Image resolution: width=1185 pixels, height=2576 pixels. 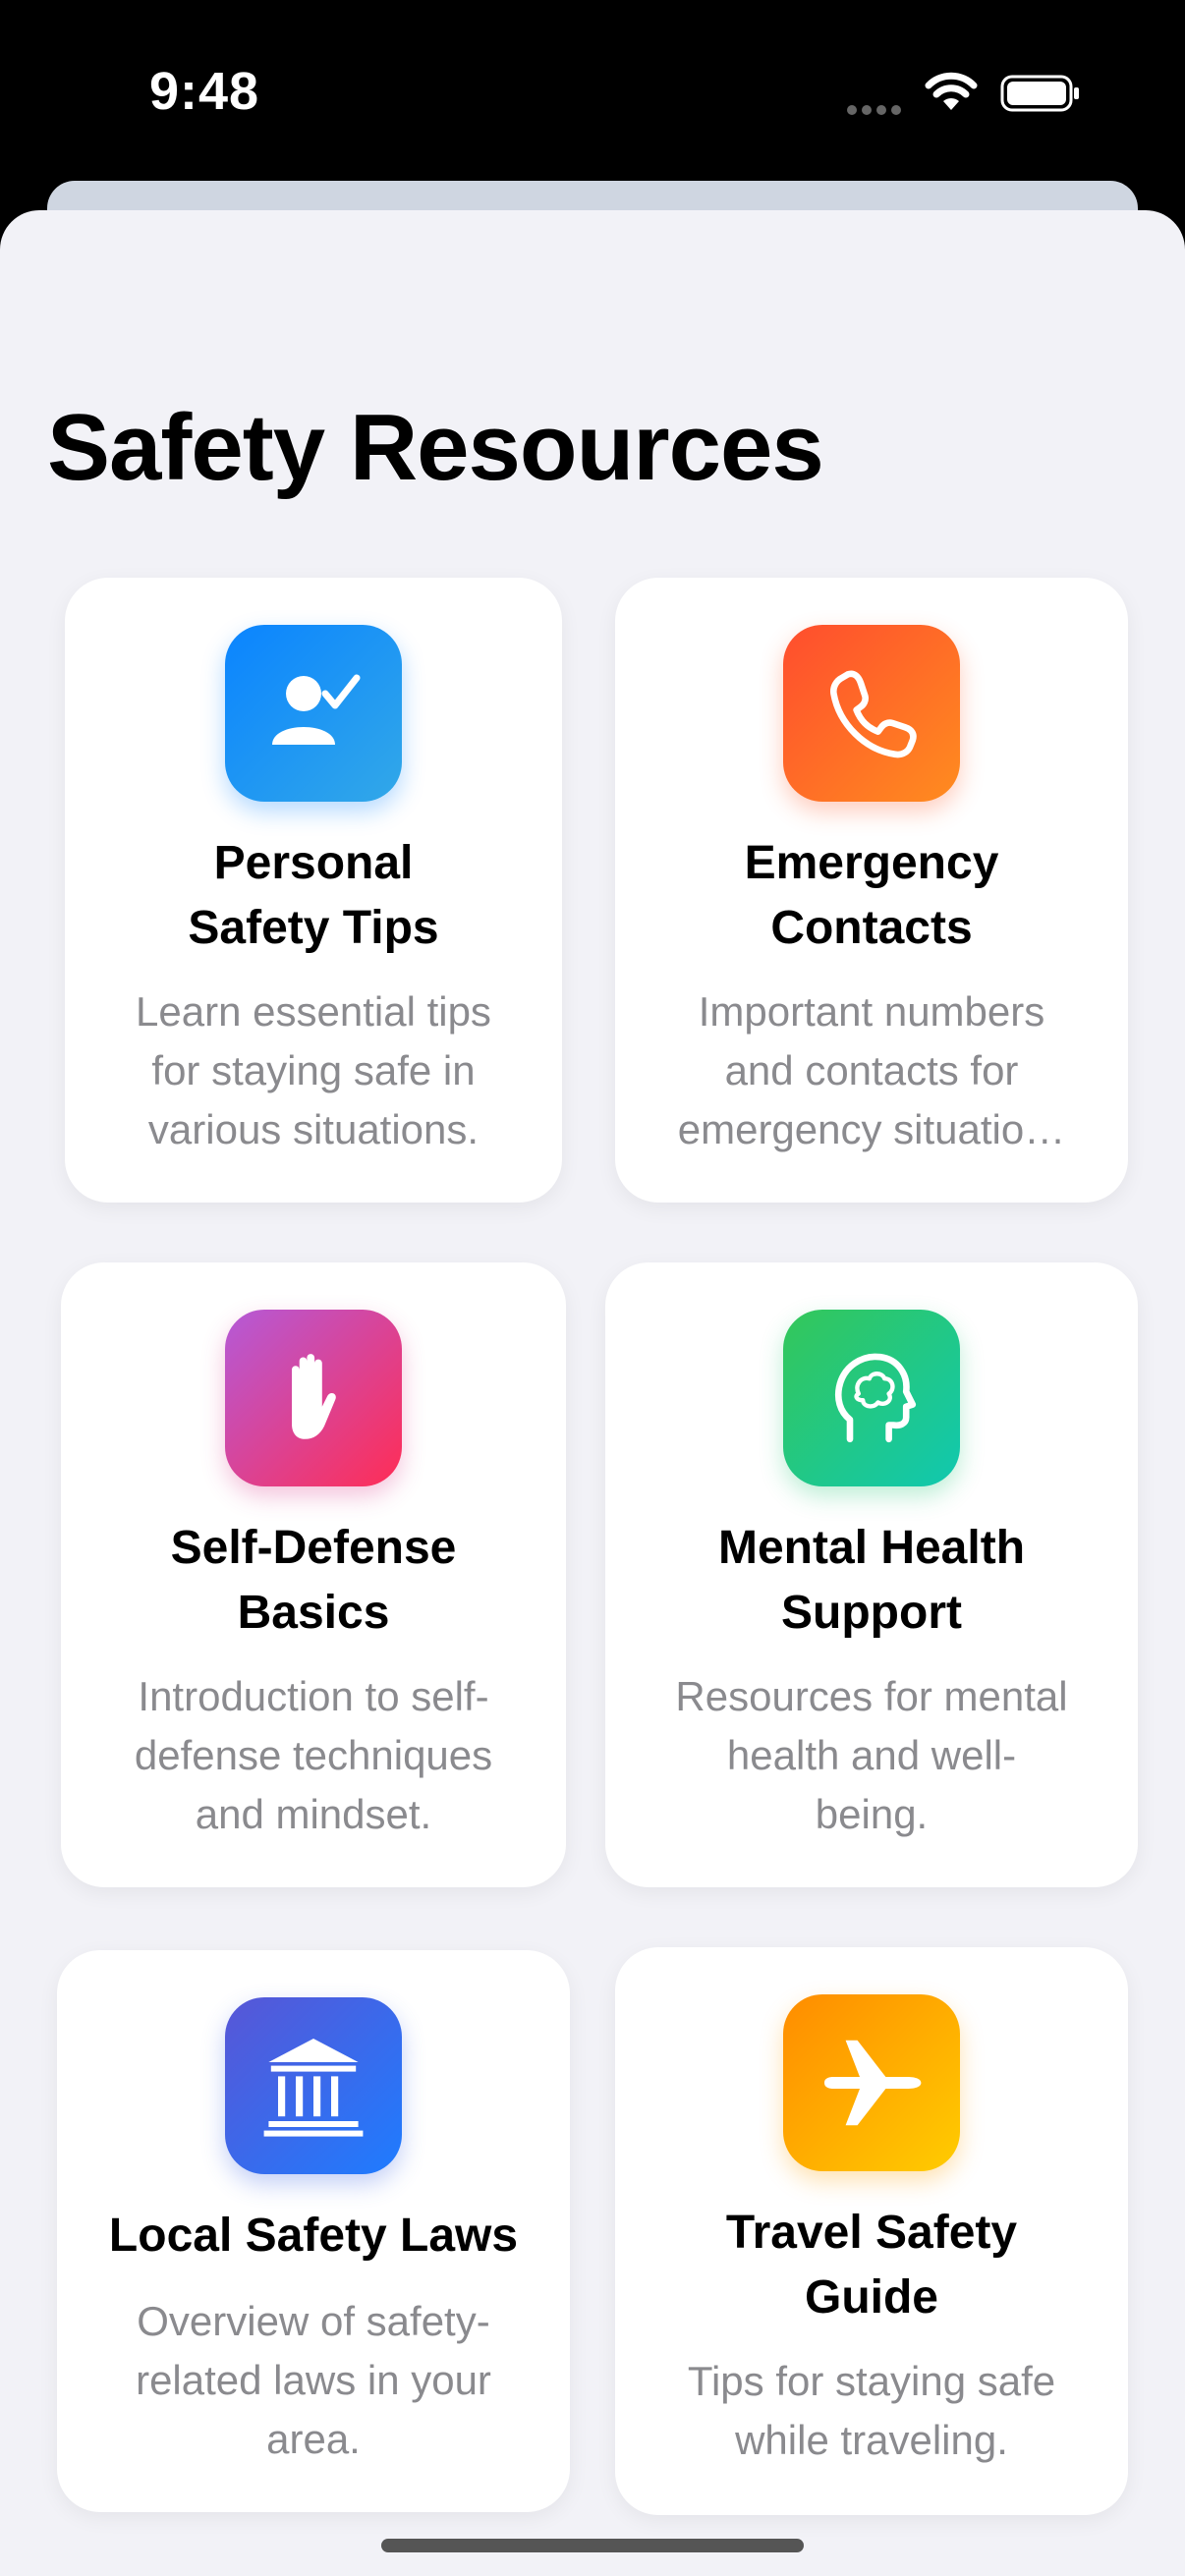 I want to click on card-title: Emergency Contacts, so click(x=872, y=895).